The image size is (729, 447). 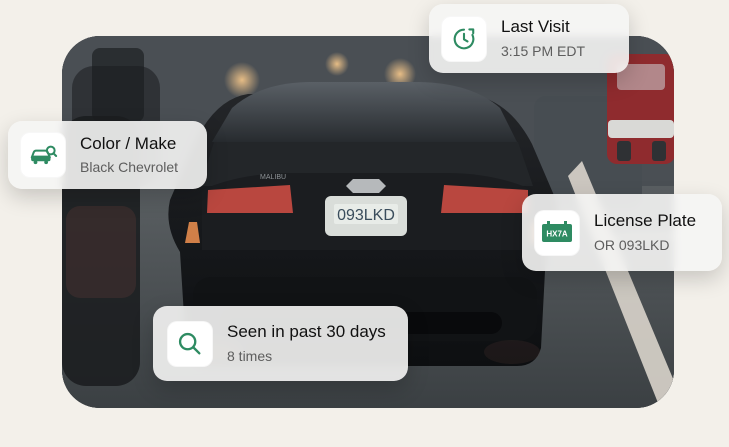 I want to click on color-make-icon-container, so click(x=43, y=155).